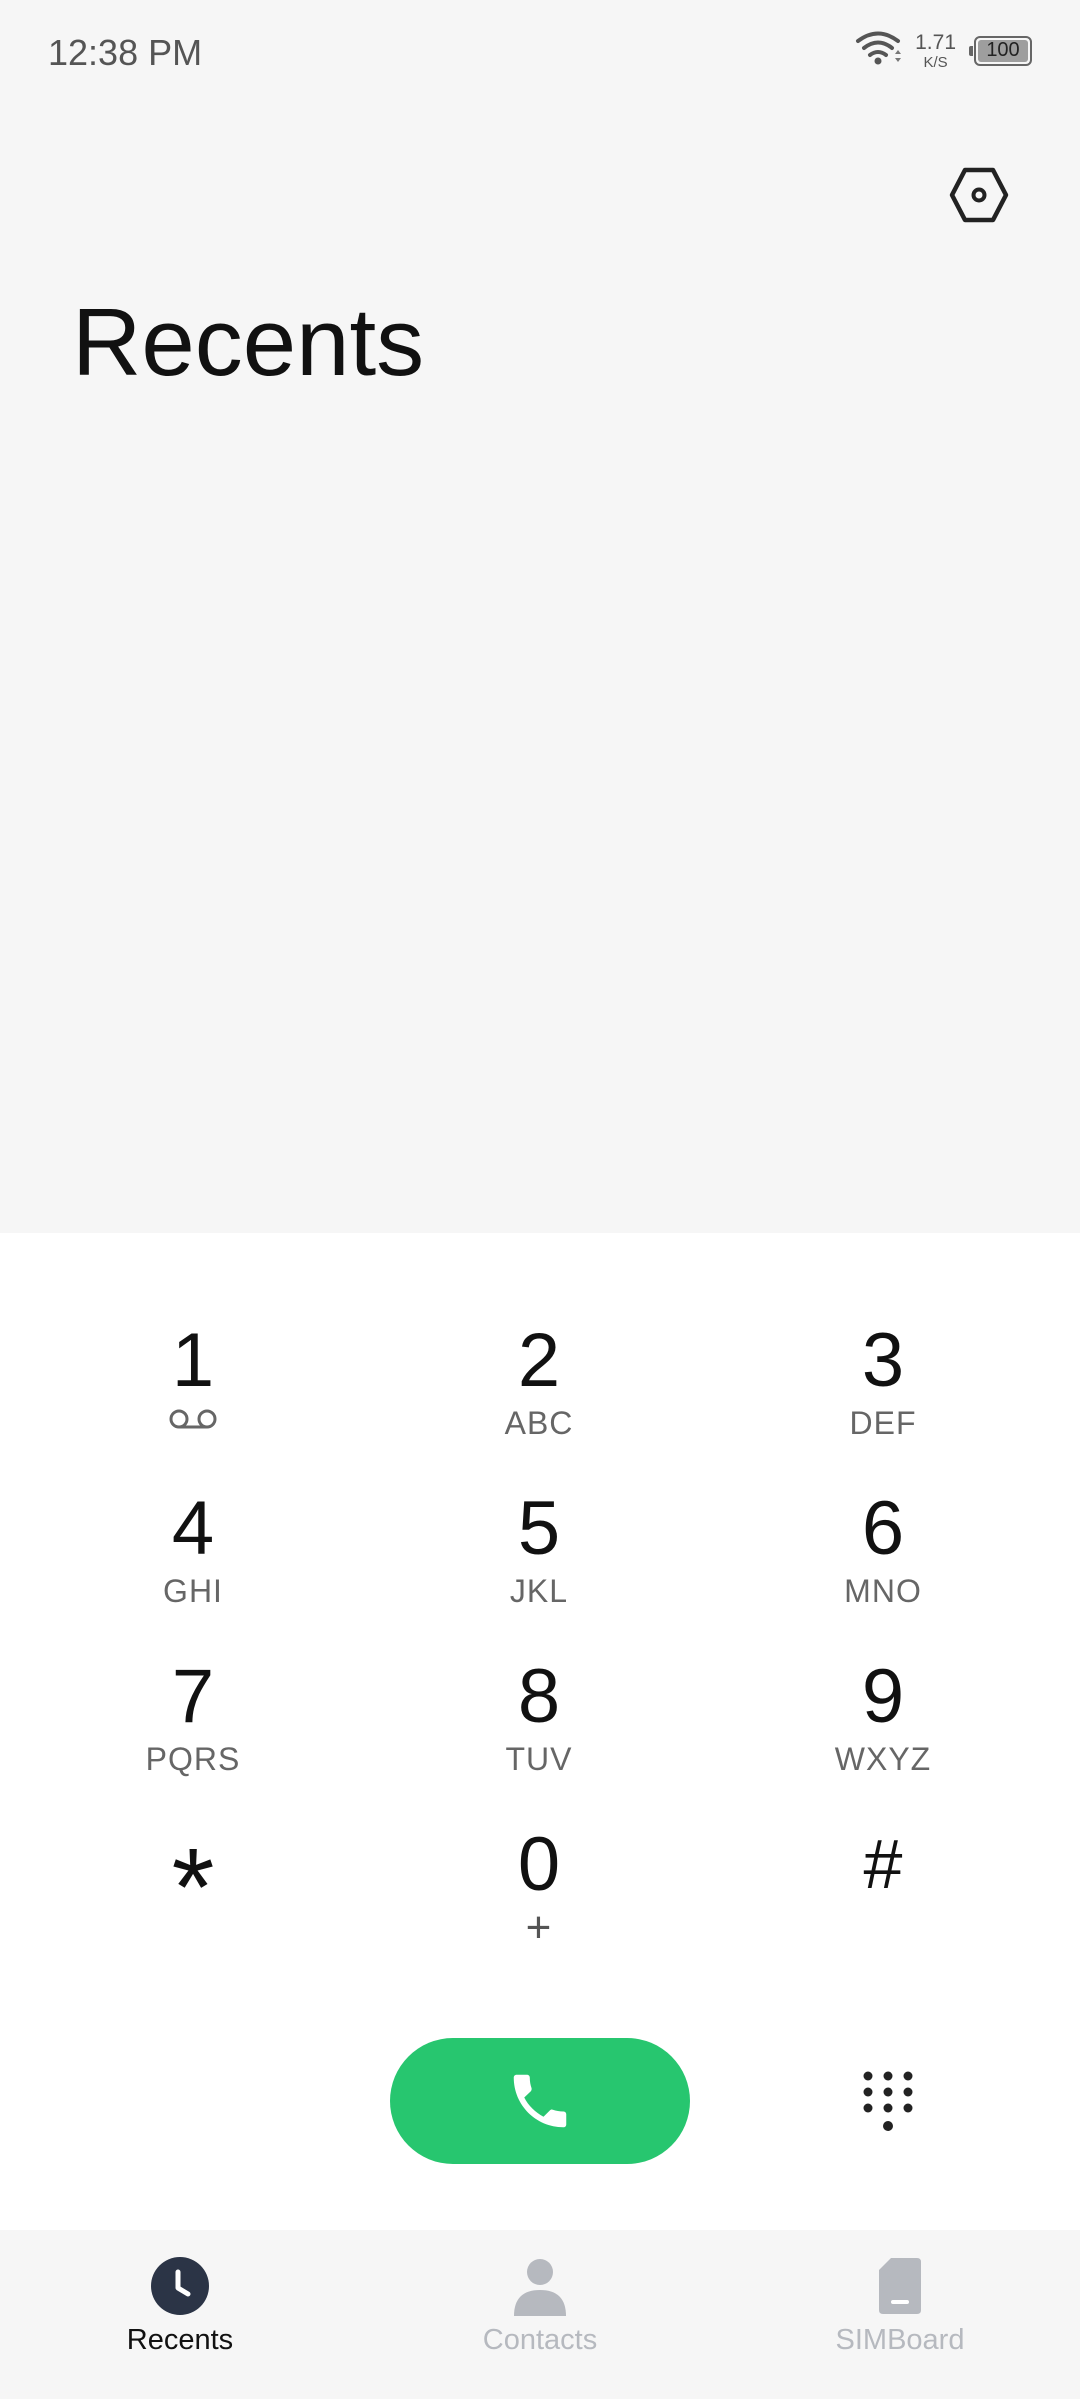 The height and width of the screenshot is (2399, 1080). What do you see at coordinates (540, 2340) in the screenshot?
I see `nav-label: Contacts` at bounding box center [540, 2340].